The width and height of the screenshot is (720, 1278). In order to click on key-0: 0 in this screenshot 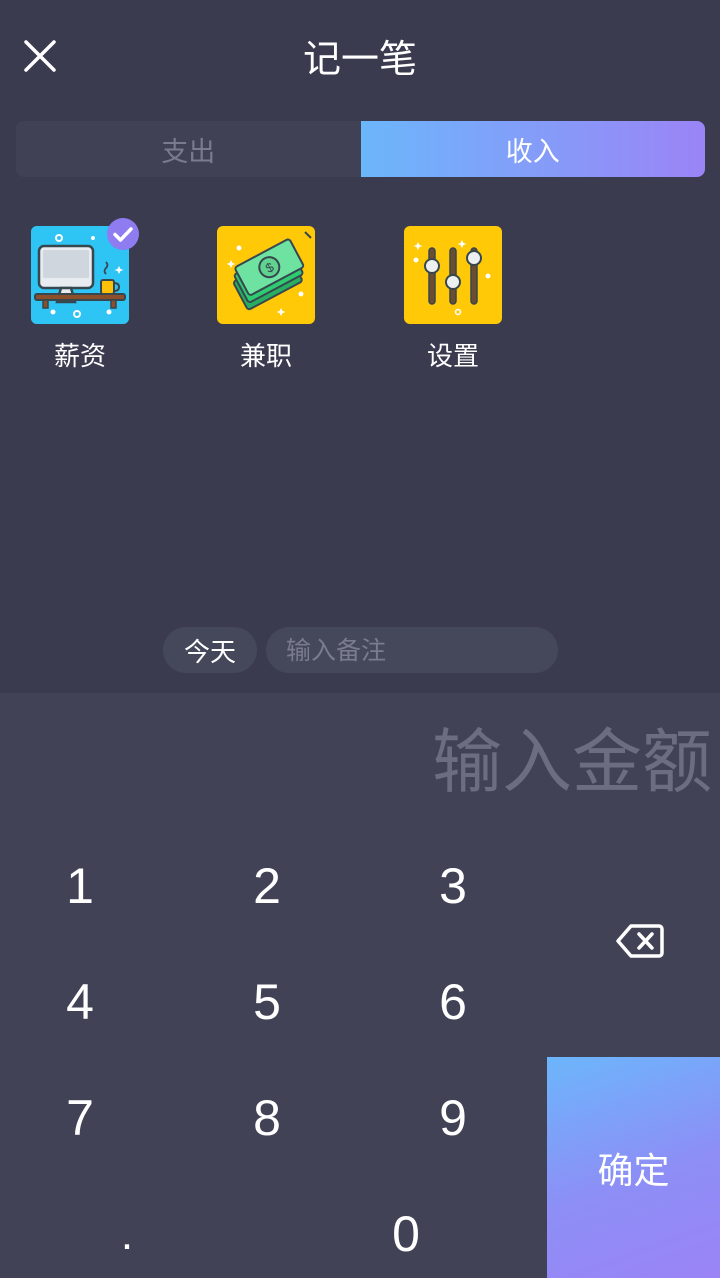, I will do `click(406, 1231)`.